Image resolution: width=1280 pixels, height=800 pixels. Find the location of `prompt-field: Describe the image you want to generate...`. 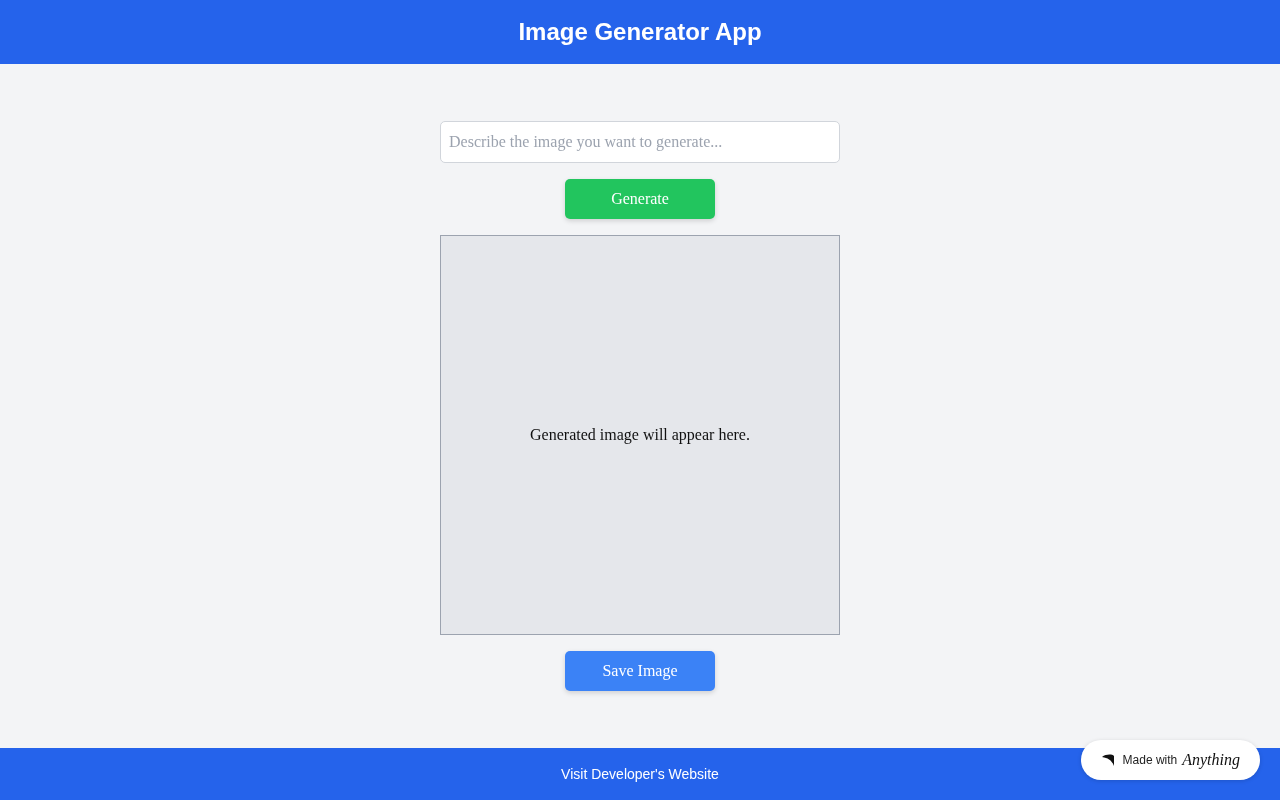

prompt-field: Describe the image you want to generate... is located at coordinates (640, 142).